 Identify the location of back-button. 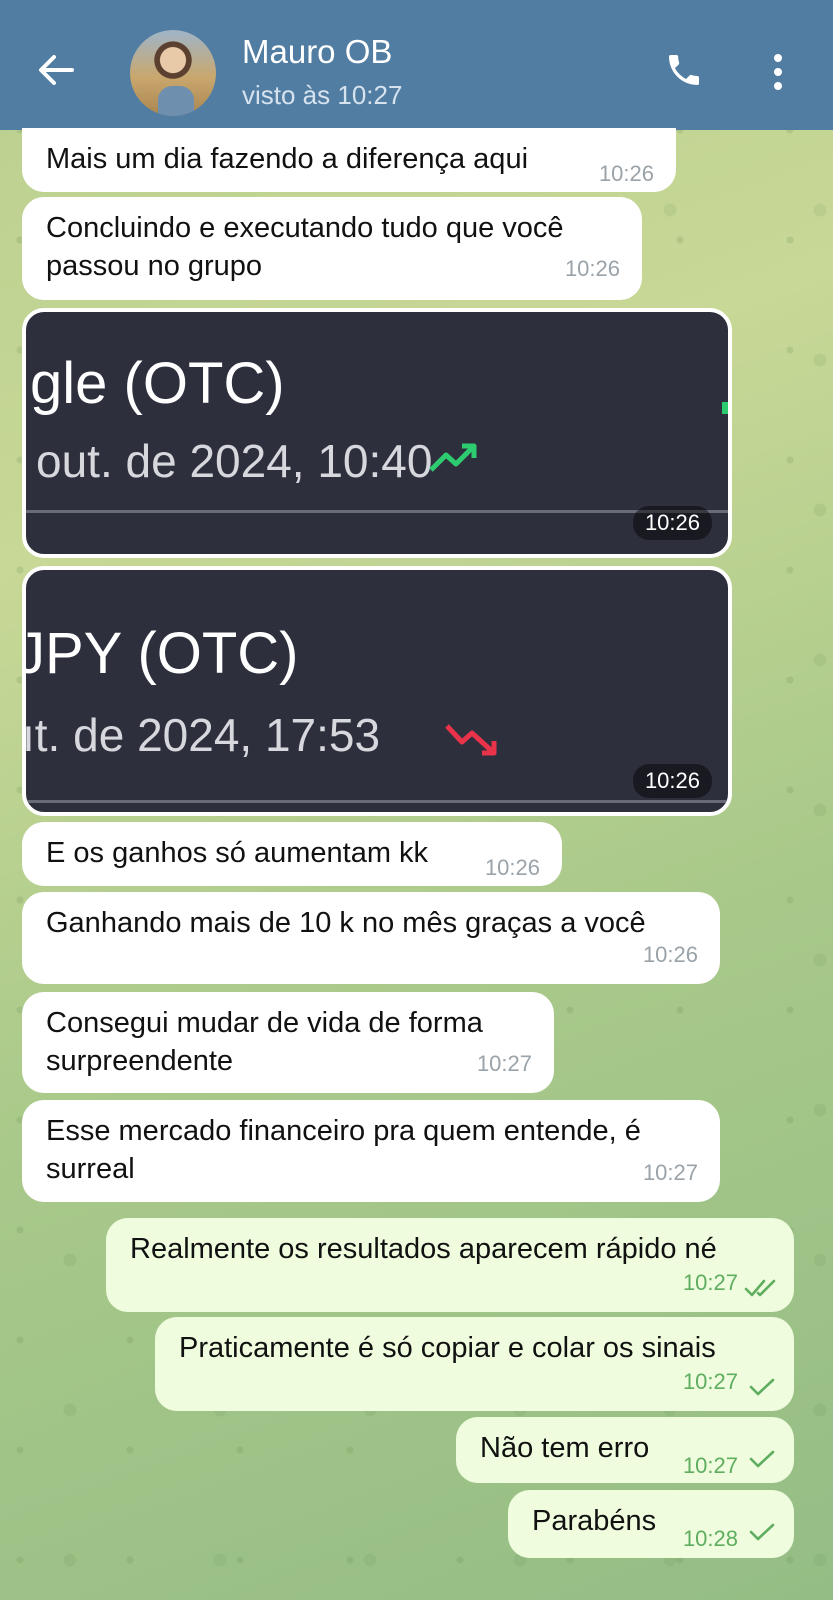
(56, 70).